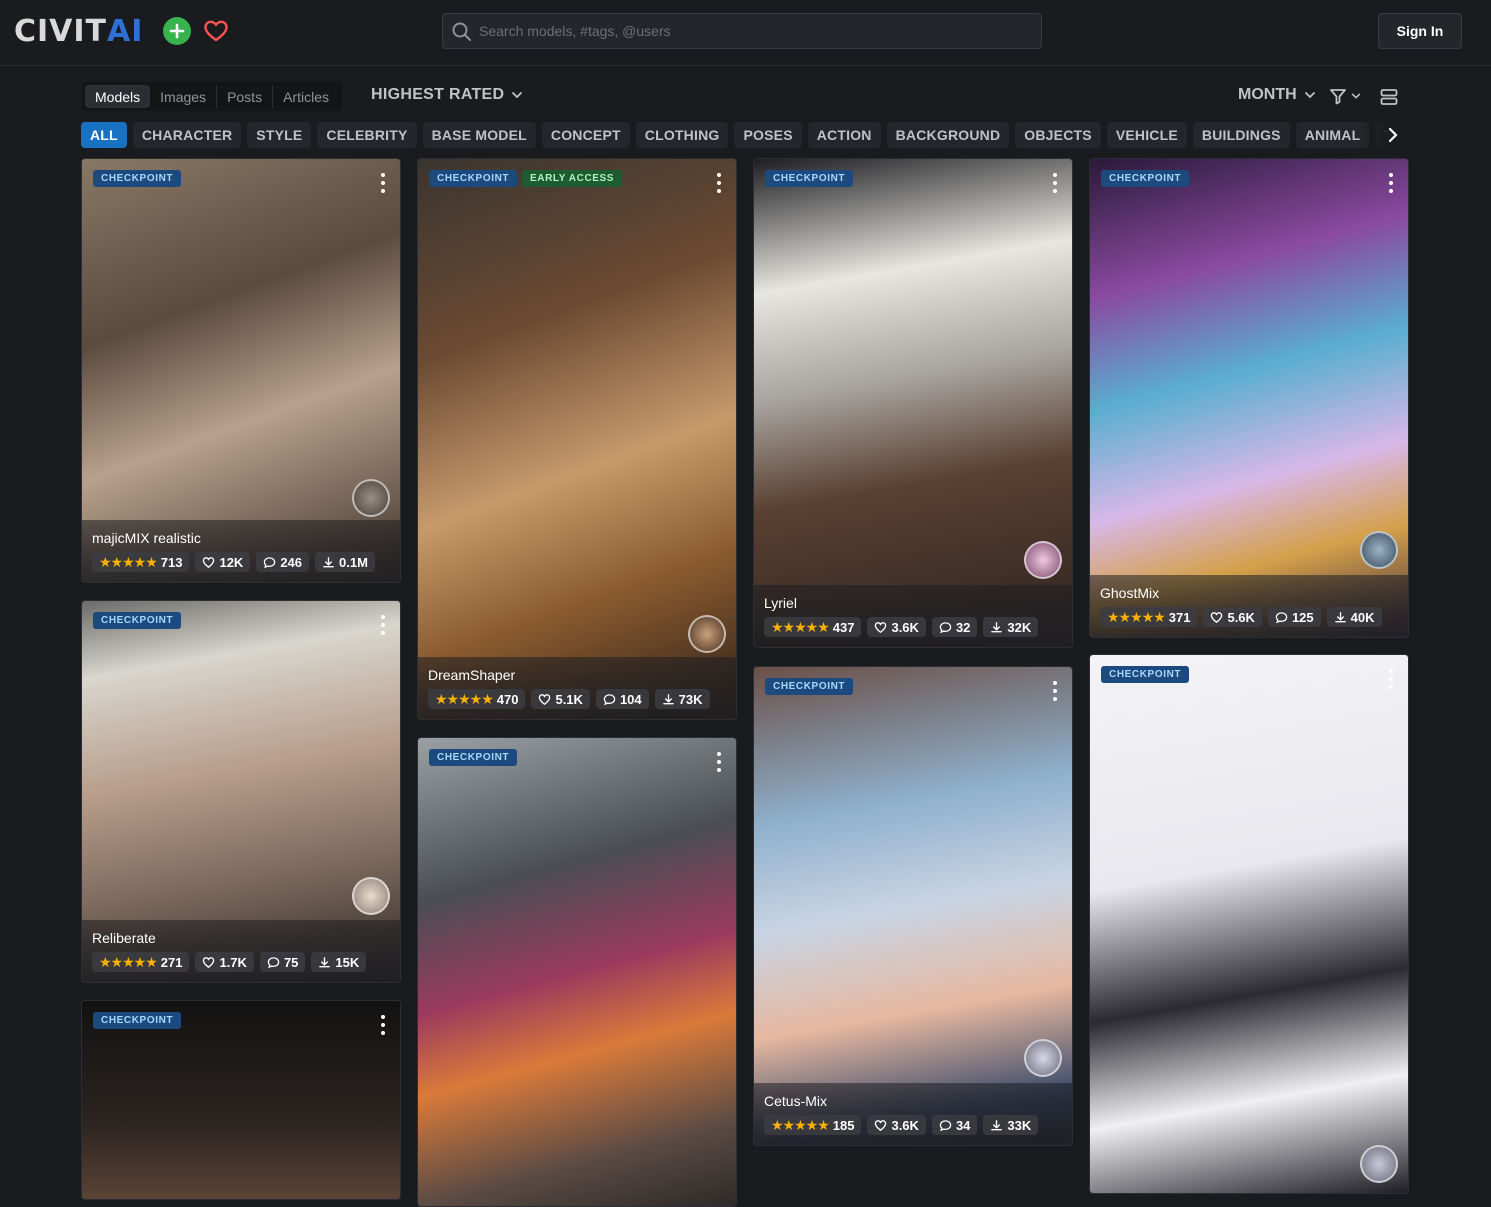  Describe the element at coordinates (1019, 1125) in the screenshot. I see `download-count: 33K` at that location.